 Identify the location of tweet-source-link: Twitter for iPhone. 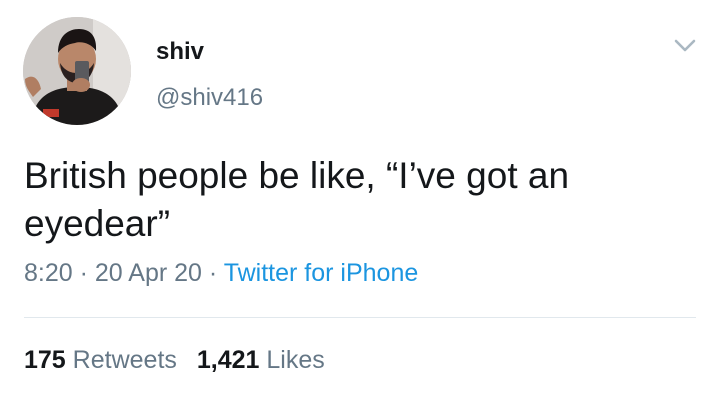
(321, 273).